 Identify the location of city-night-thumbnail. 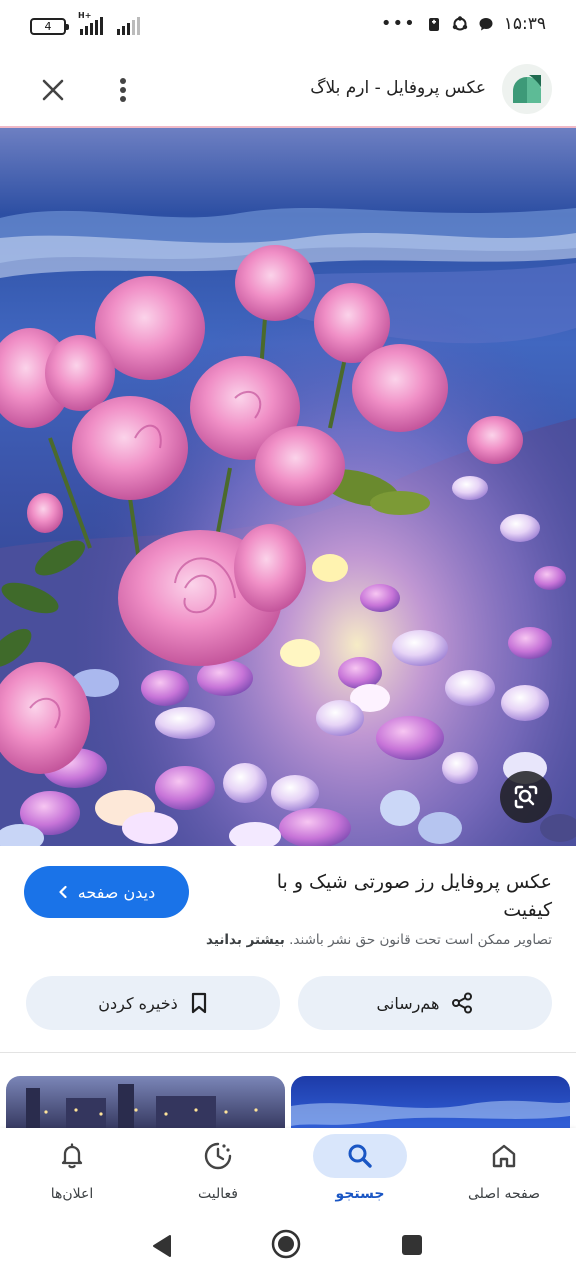
(145, 1106).